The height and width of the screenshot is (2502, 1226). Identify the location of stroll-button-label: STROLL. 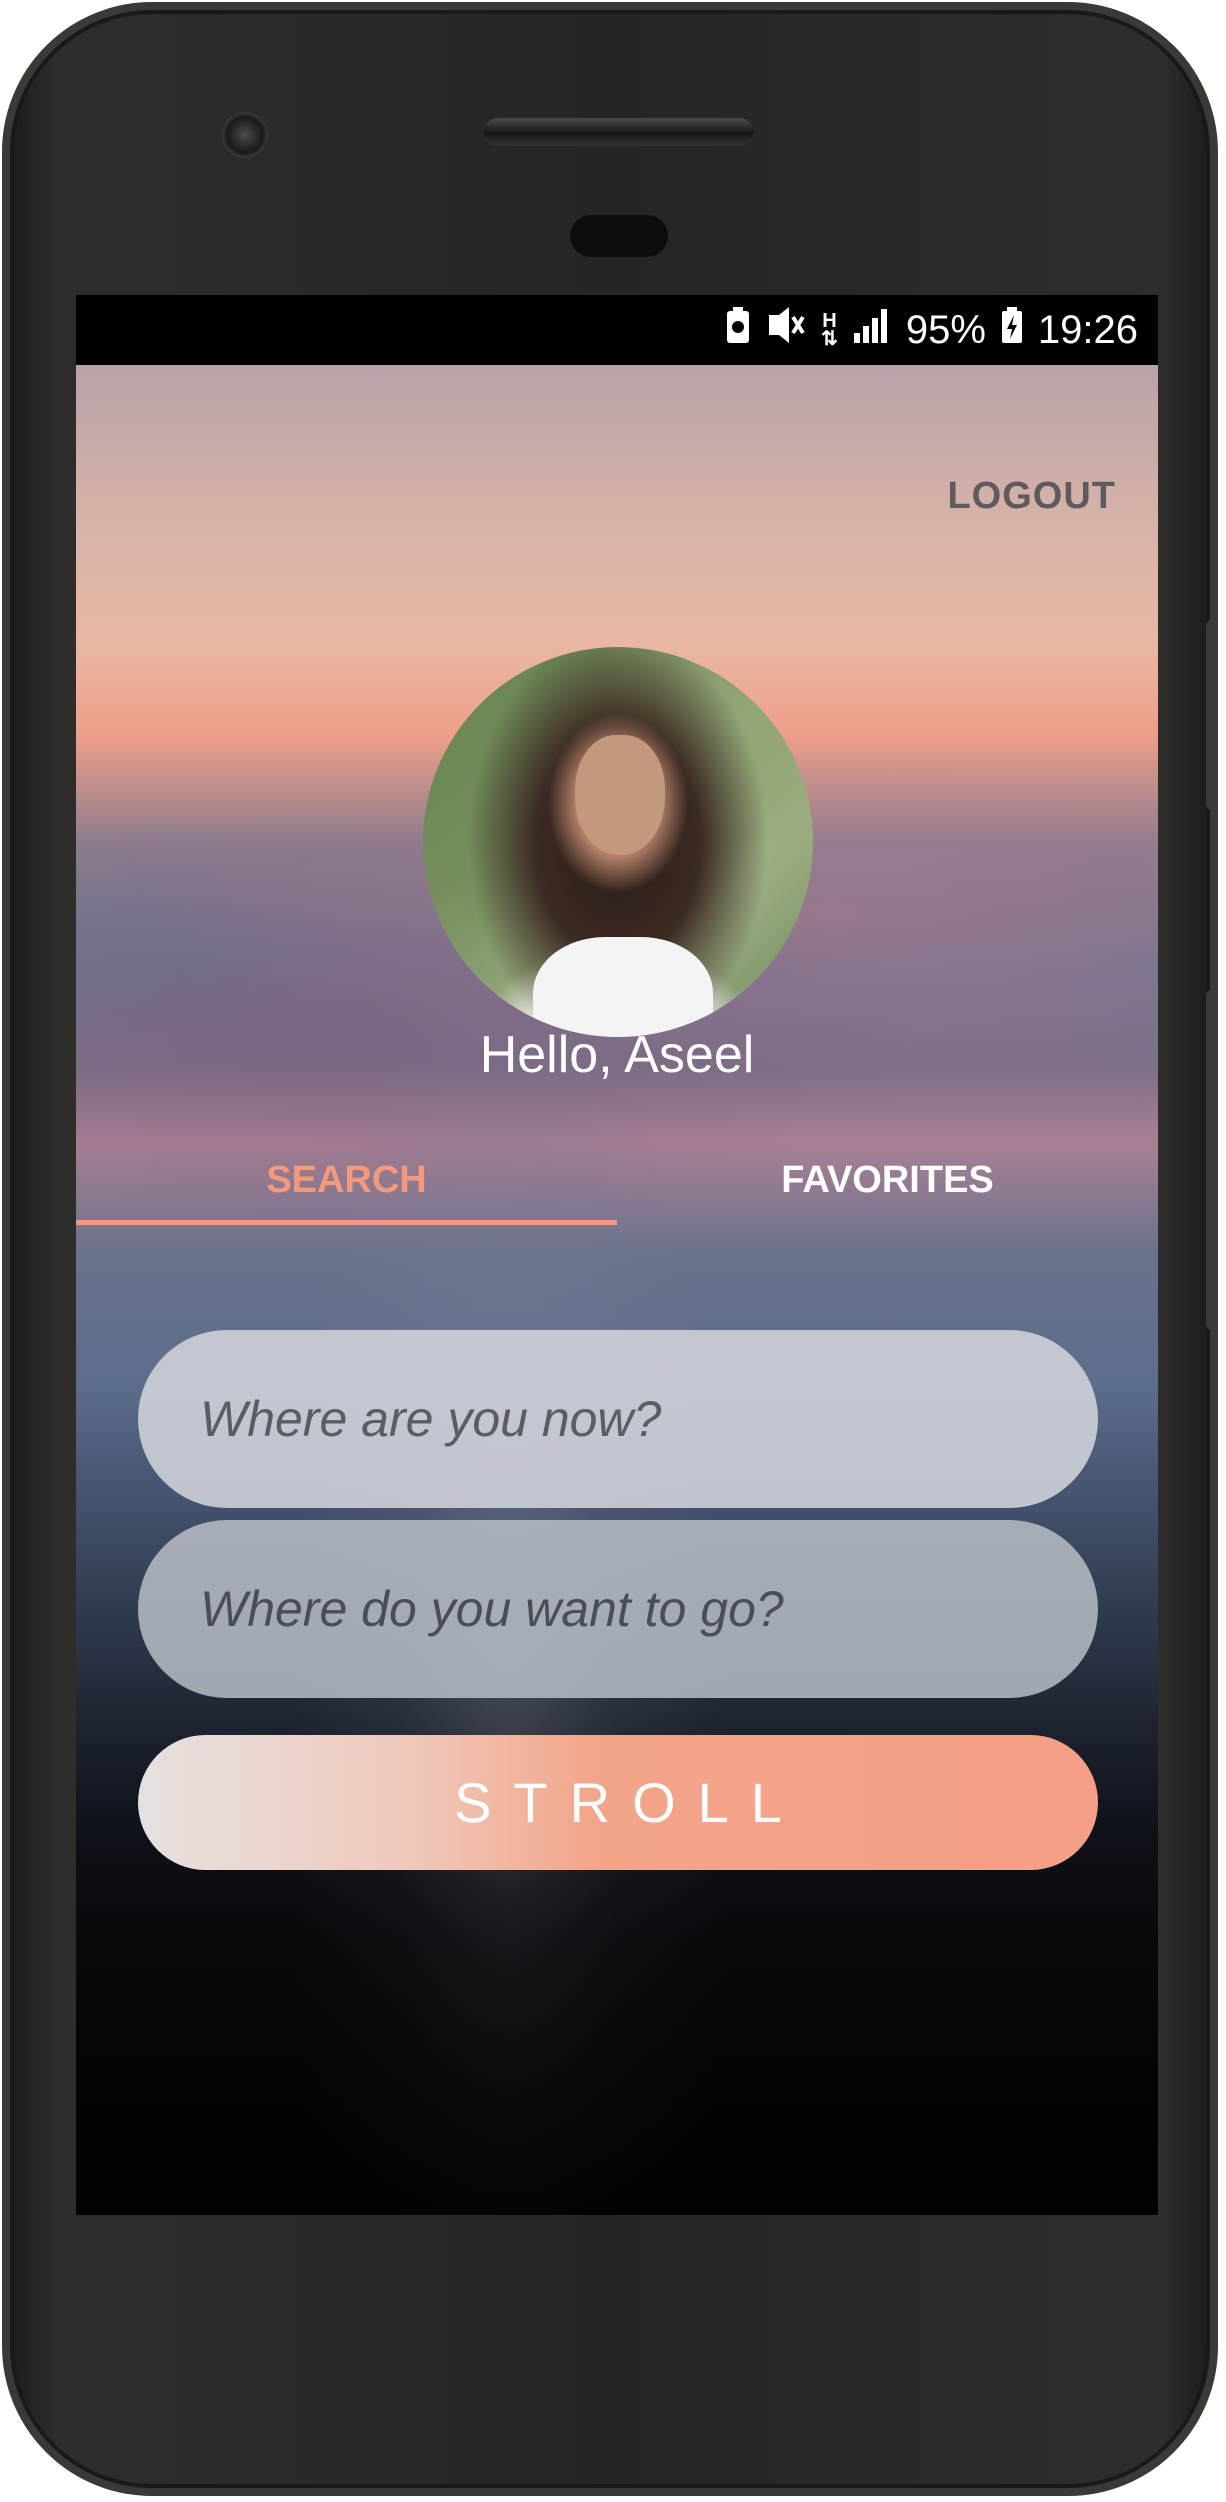
(629, 1802).